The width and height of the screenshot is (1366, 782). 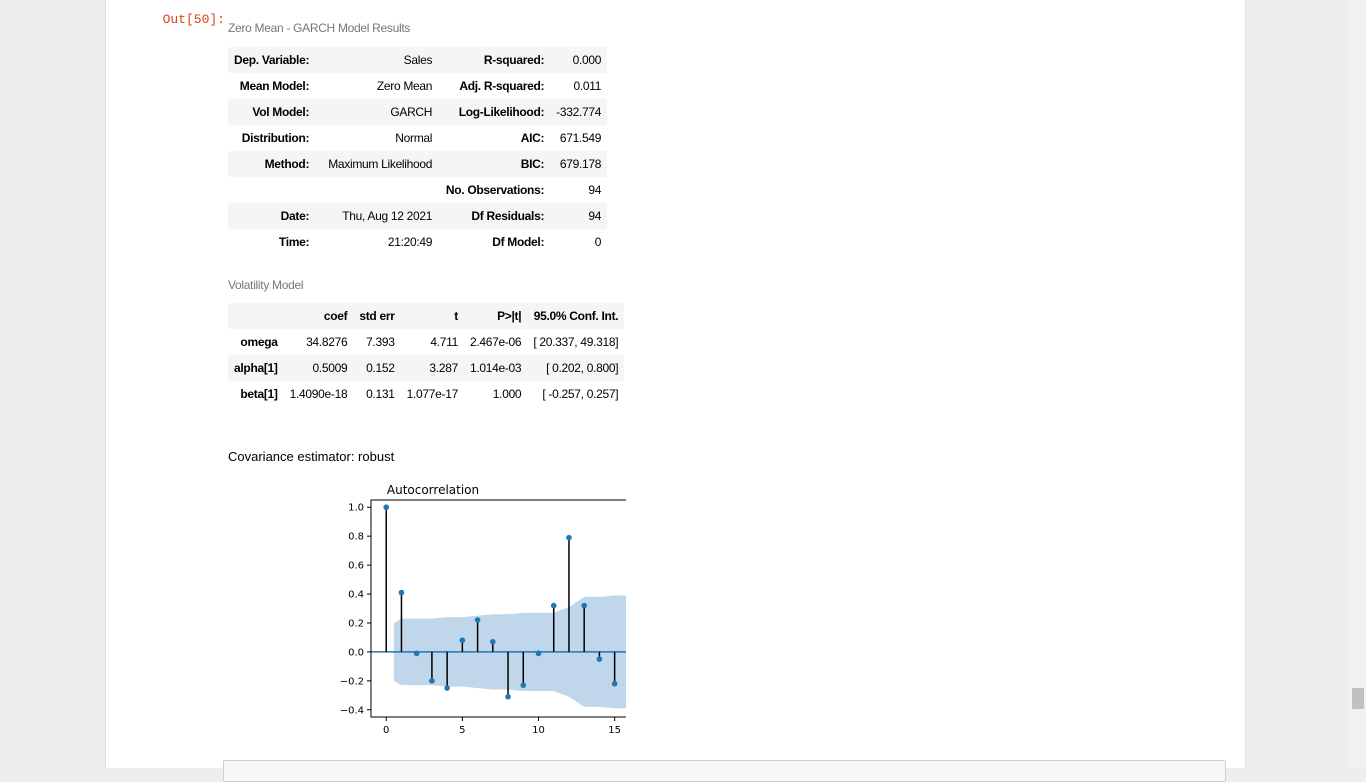 I want to click on volatility-cell: 1.014e-03, so click(x=495, y=368).